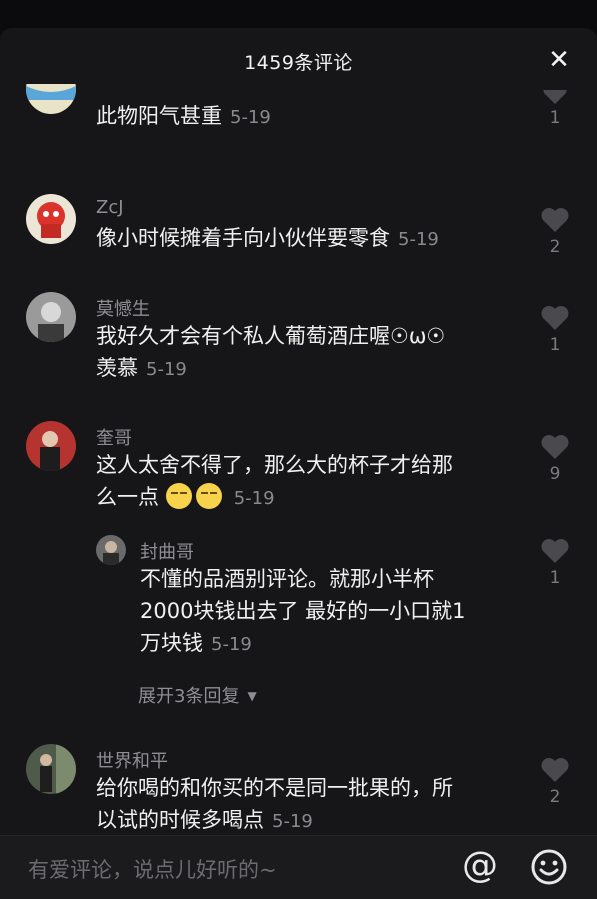  I want to click on comment-text: 我好久才会有个私人葡萄酒庄喔☉ω☉ 羡慕 5-19, so click(271, 352).